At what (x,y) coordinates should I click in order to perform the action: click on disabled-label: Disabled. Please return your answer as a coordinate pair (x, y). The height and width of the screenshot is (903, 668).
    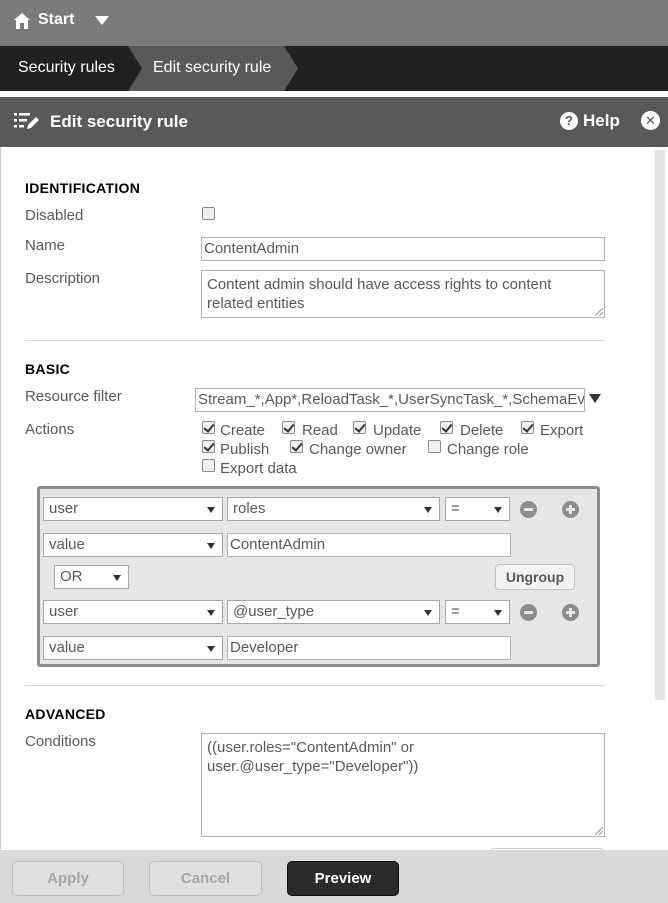
    Looking at the image, I should click on (54, 215).